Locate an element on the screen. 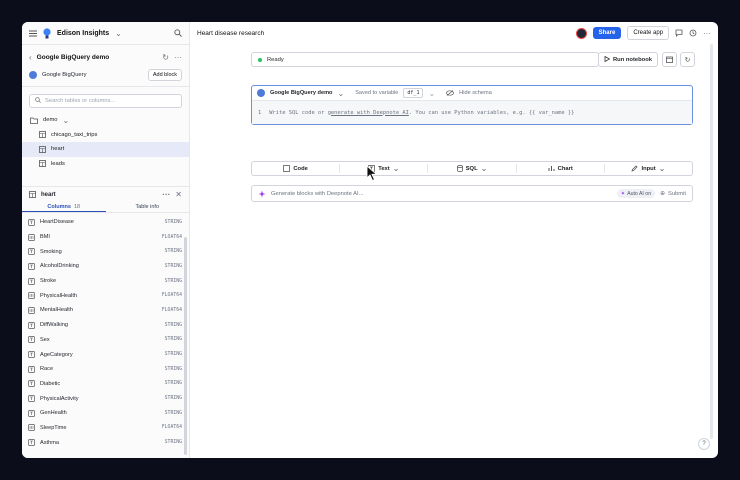 This screenshot has height=480, width=740. column-row: SleepTime FLOAT64 is located at coordinates (105, 428).